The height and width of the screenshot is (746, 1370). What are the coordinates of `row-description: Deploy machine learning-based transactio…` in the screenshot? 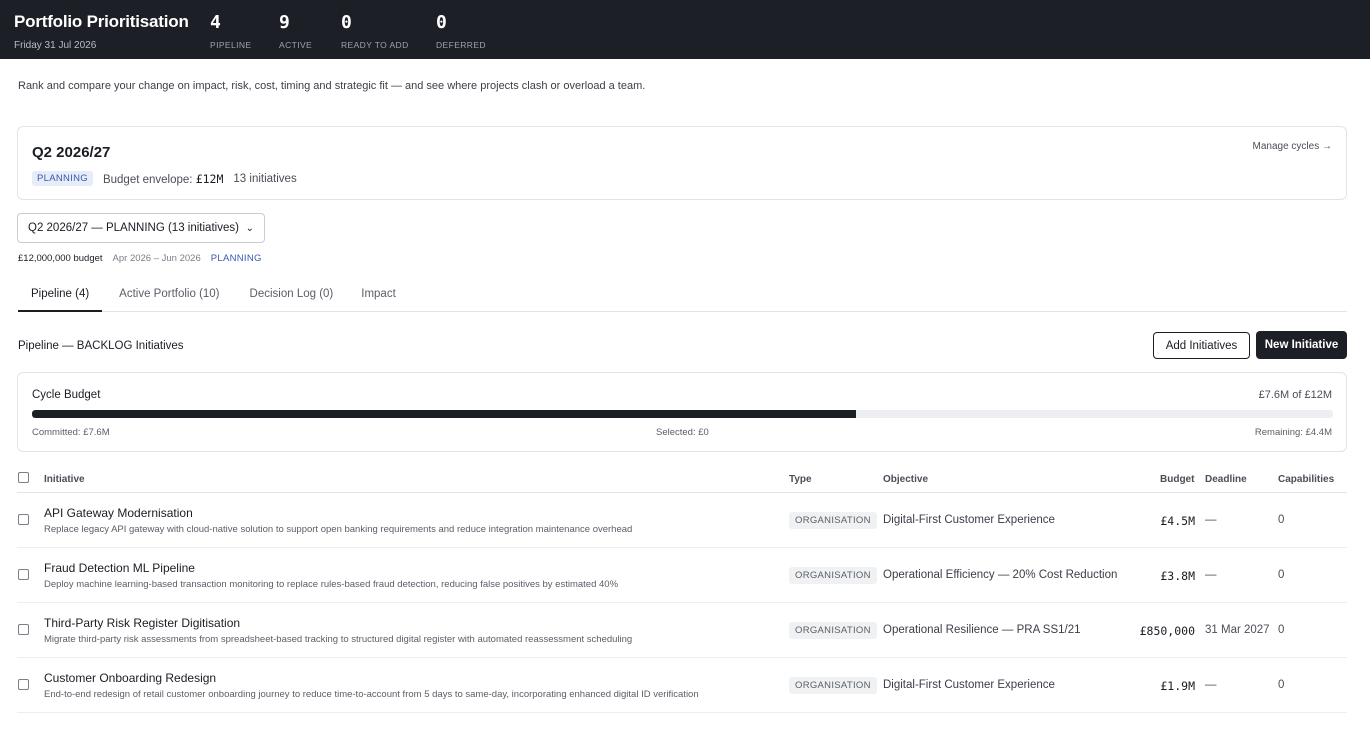 It's located at (331, 584).